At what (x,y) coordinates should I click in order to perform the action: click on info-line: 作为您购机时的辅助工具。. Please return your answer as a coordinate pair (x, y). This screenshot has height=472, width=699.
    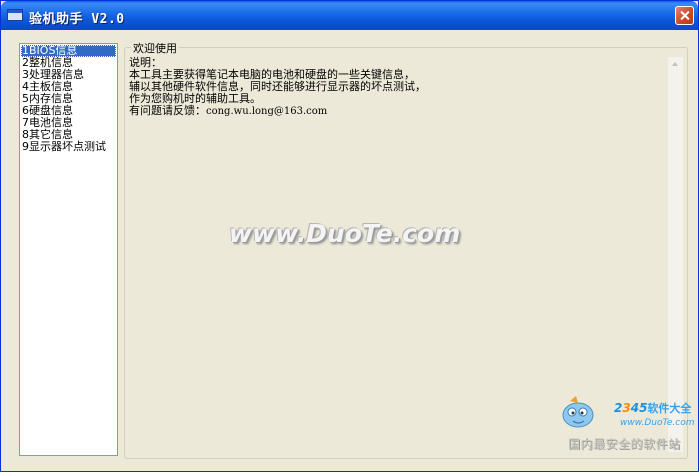
    Looking at the image, I should click on (195, 98).